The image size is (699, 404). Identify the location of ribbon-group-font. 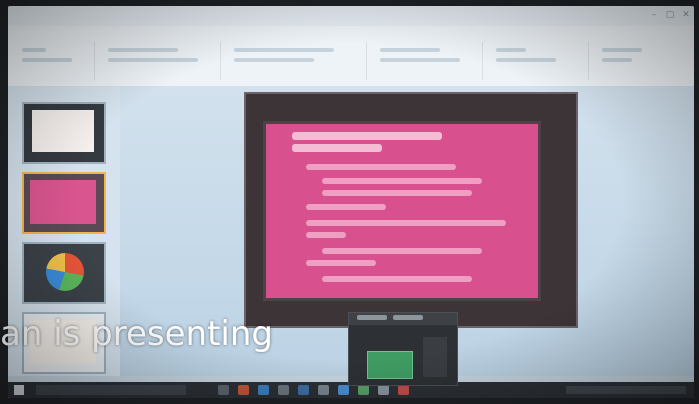
(296, 61).